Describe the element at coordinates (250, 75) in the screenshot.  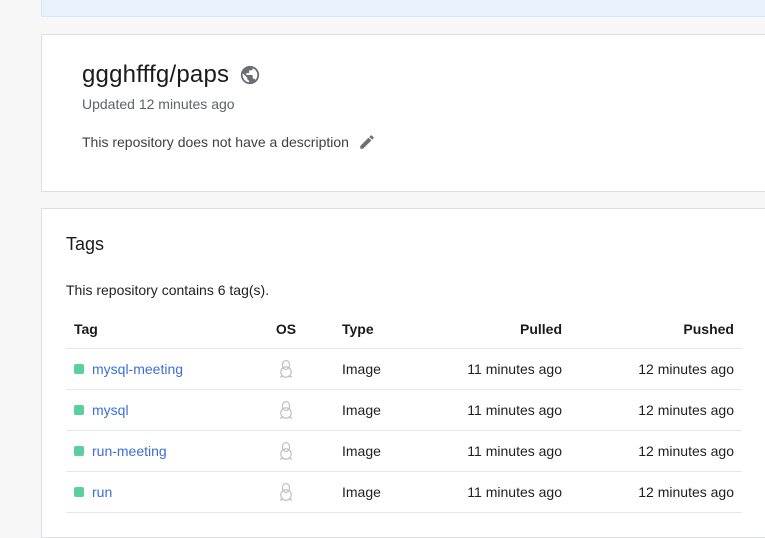
I see `globe-icon` at that location.